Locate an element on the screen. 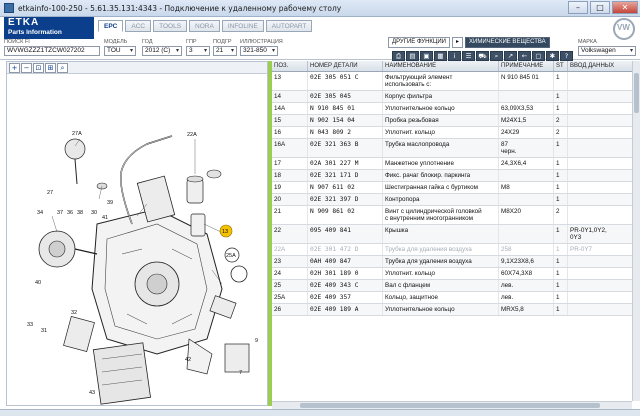 This screenshot has height=416, width=640. print-preview-icon: ▤ is located at coordinates (412, 56).